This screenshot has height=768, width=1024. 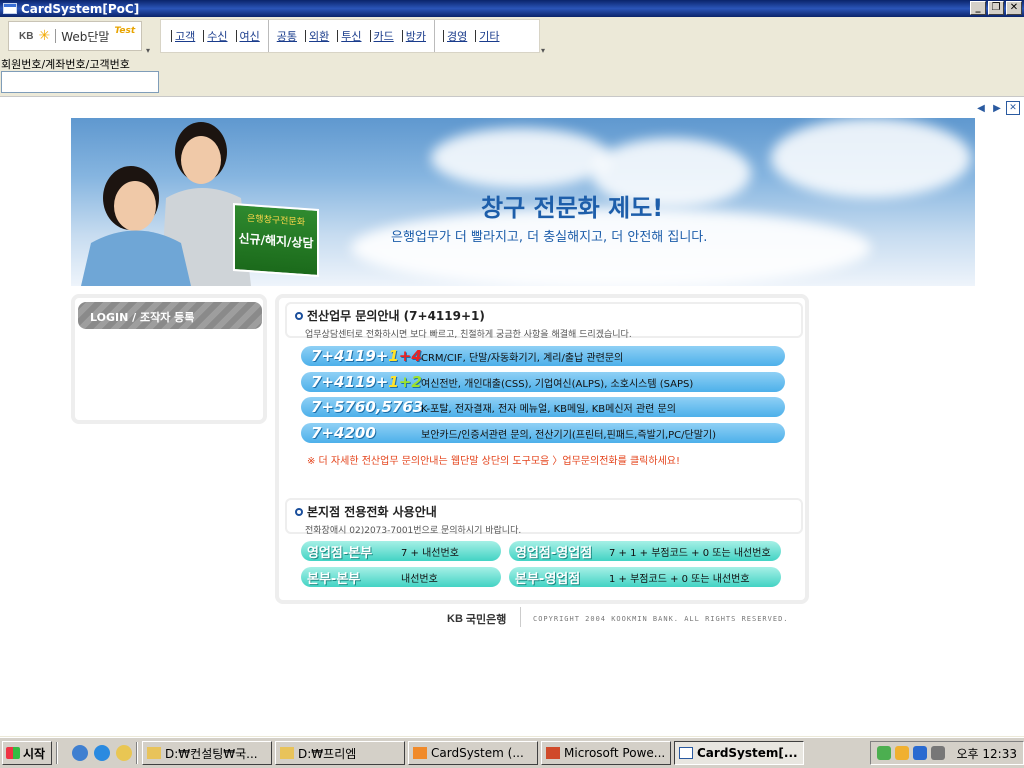 What do you see at coordinates (520, 617) in the screenshot?
I see `footer-divider` at bounding box center [520, 617].